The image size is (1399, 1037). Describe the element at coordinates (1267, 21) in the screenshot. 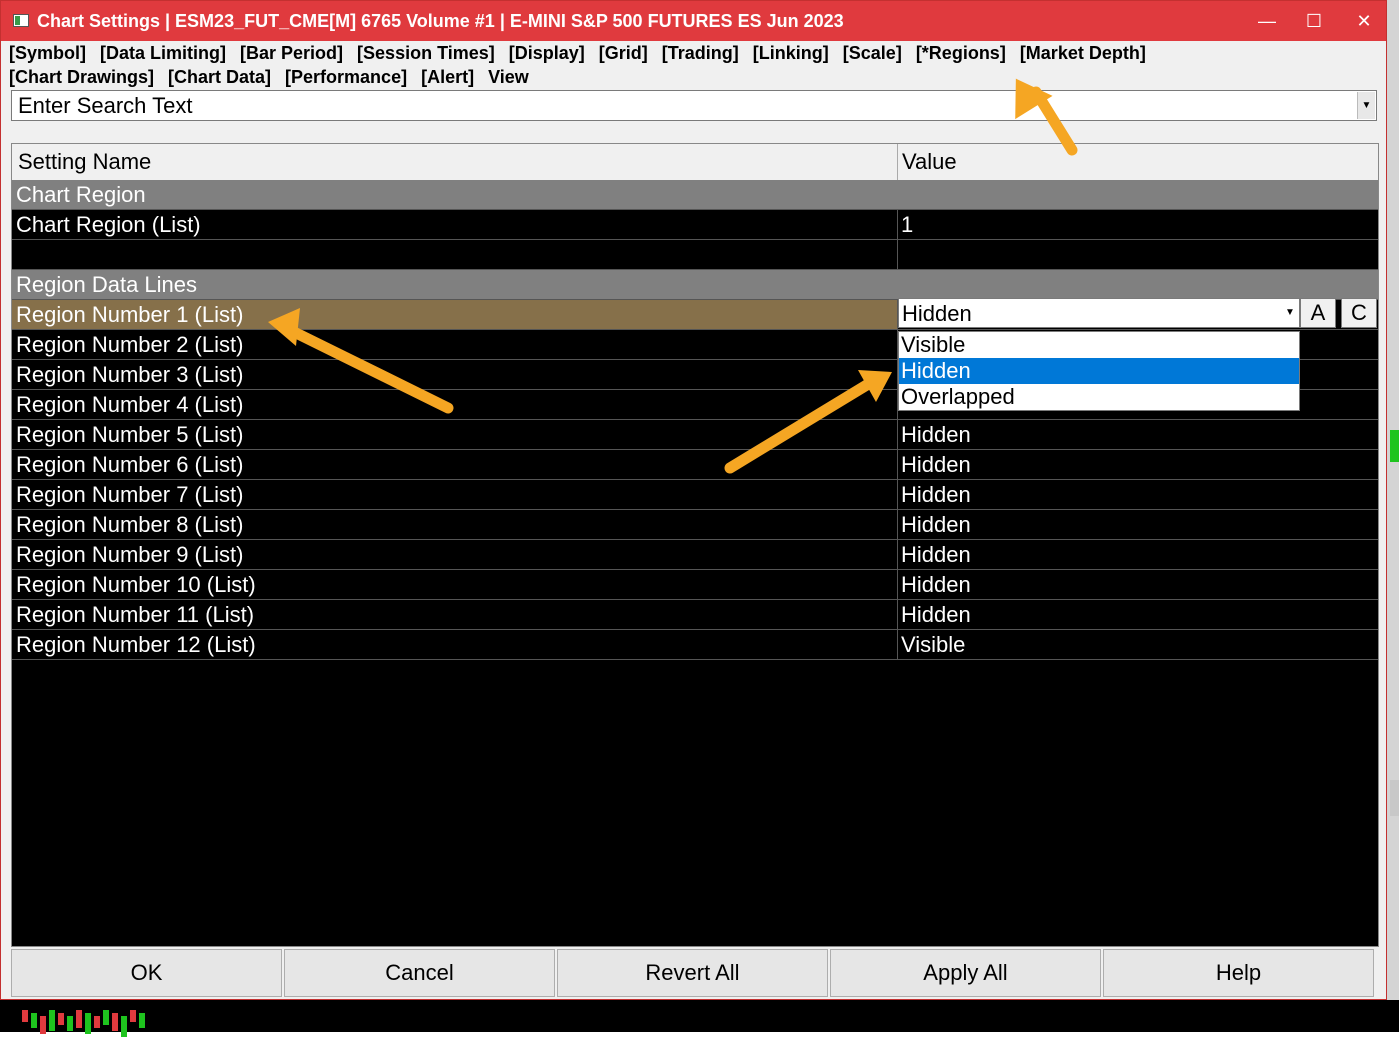

I see `minimize-button: —` at that location.